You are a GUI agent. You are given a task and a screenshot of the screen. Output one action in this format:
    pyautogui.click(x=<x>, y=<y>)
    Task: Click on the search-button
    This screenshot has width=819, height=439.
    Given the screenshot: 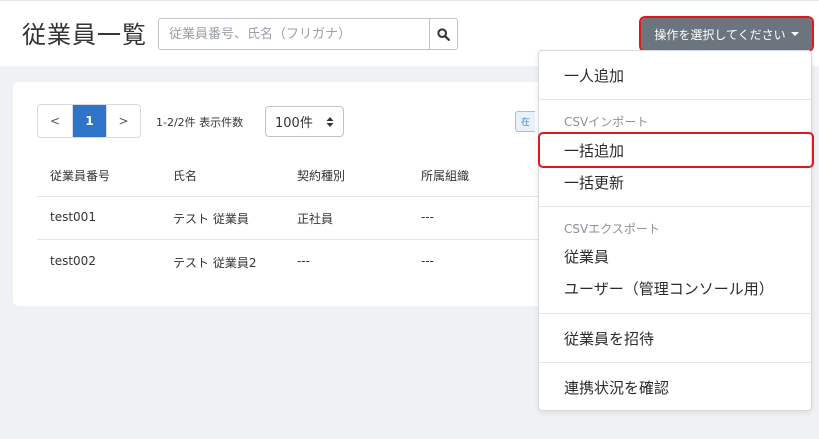 What is the action you would take?
    pyautogui.click(x=443, y=34)
    